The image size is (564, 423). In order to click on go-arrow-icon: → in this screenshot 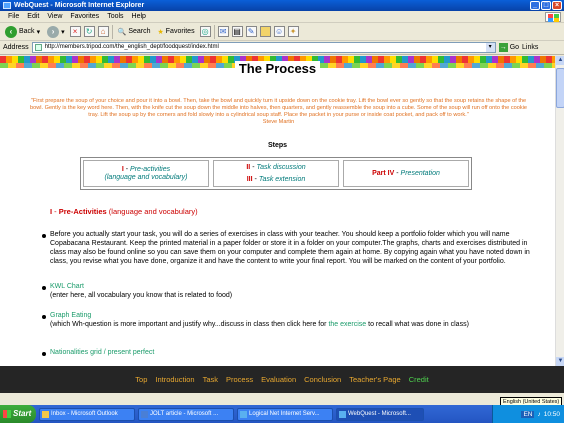, I will do `click(503, 47)`.